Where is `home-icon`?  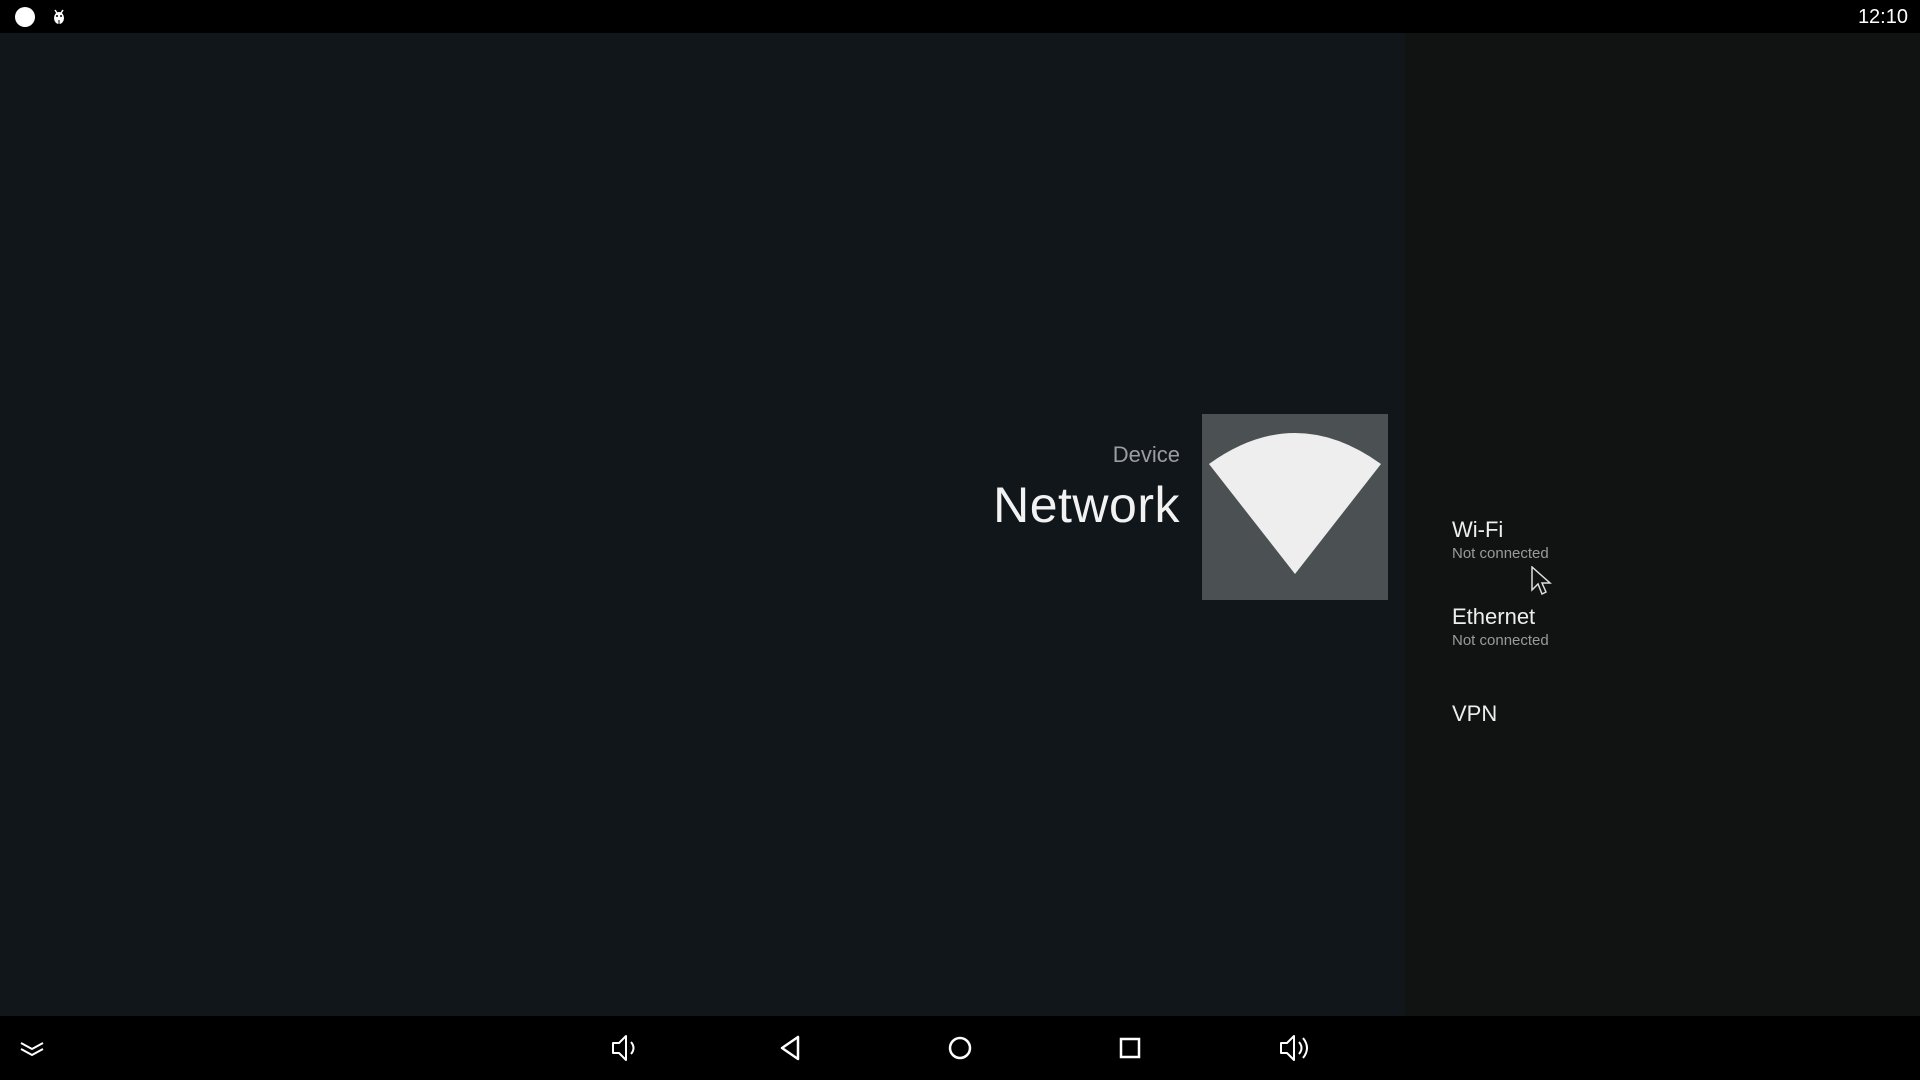
home-icon is located at coordinates (960, 1048).